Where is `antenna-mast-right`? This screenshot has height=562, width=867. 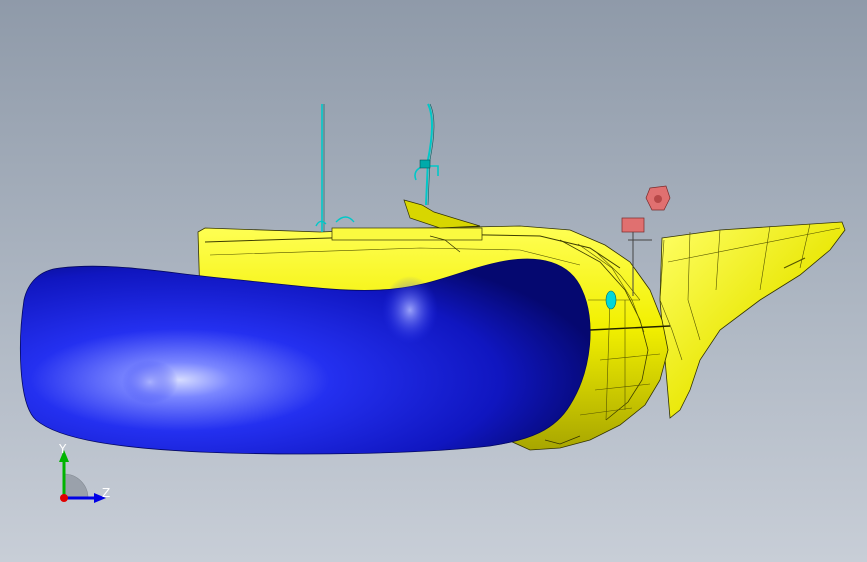
antenna-mast-right is located at coordinates (426, 154).